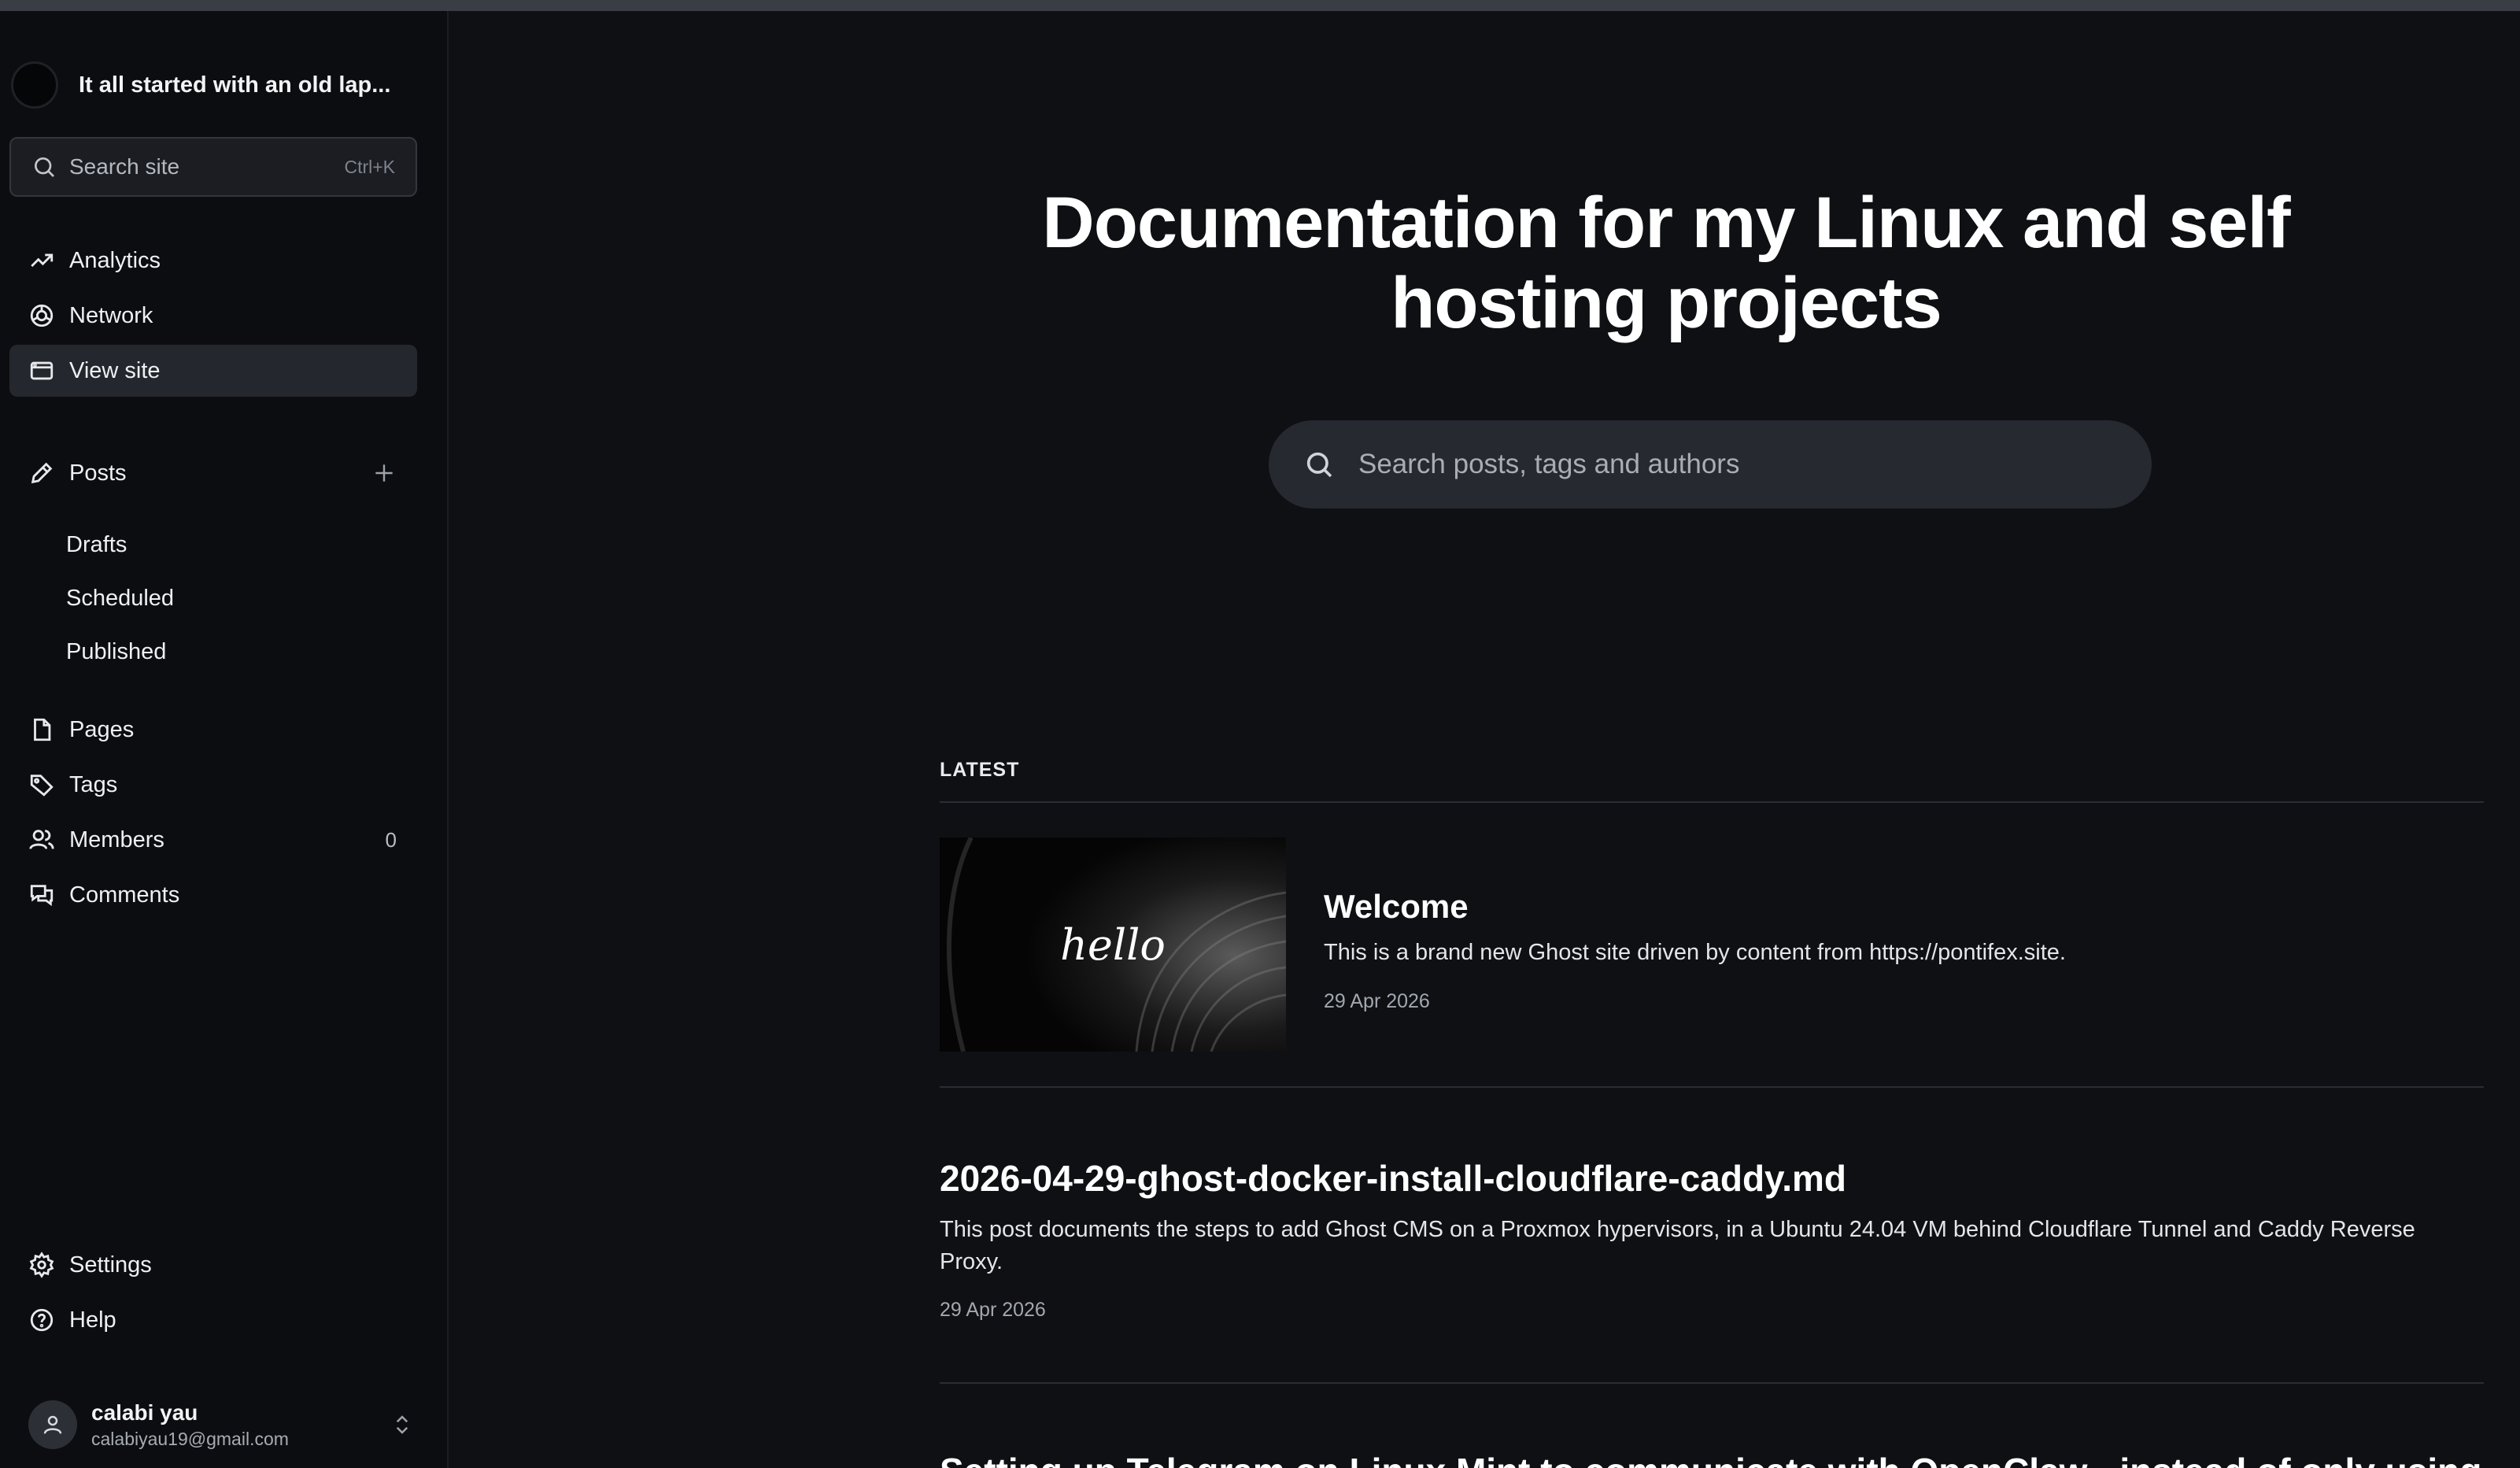 This screenshot has width=2520, height=1468. Describe the element at coordinates (111, 315) in the screenshot. I see `sidebar-item-label: Network` at that location.